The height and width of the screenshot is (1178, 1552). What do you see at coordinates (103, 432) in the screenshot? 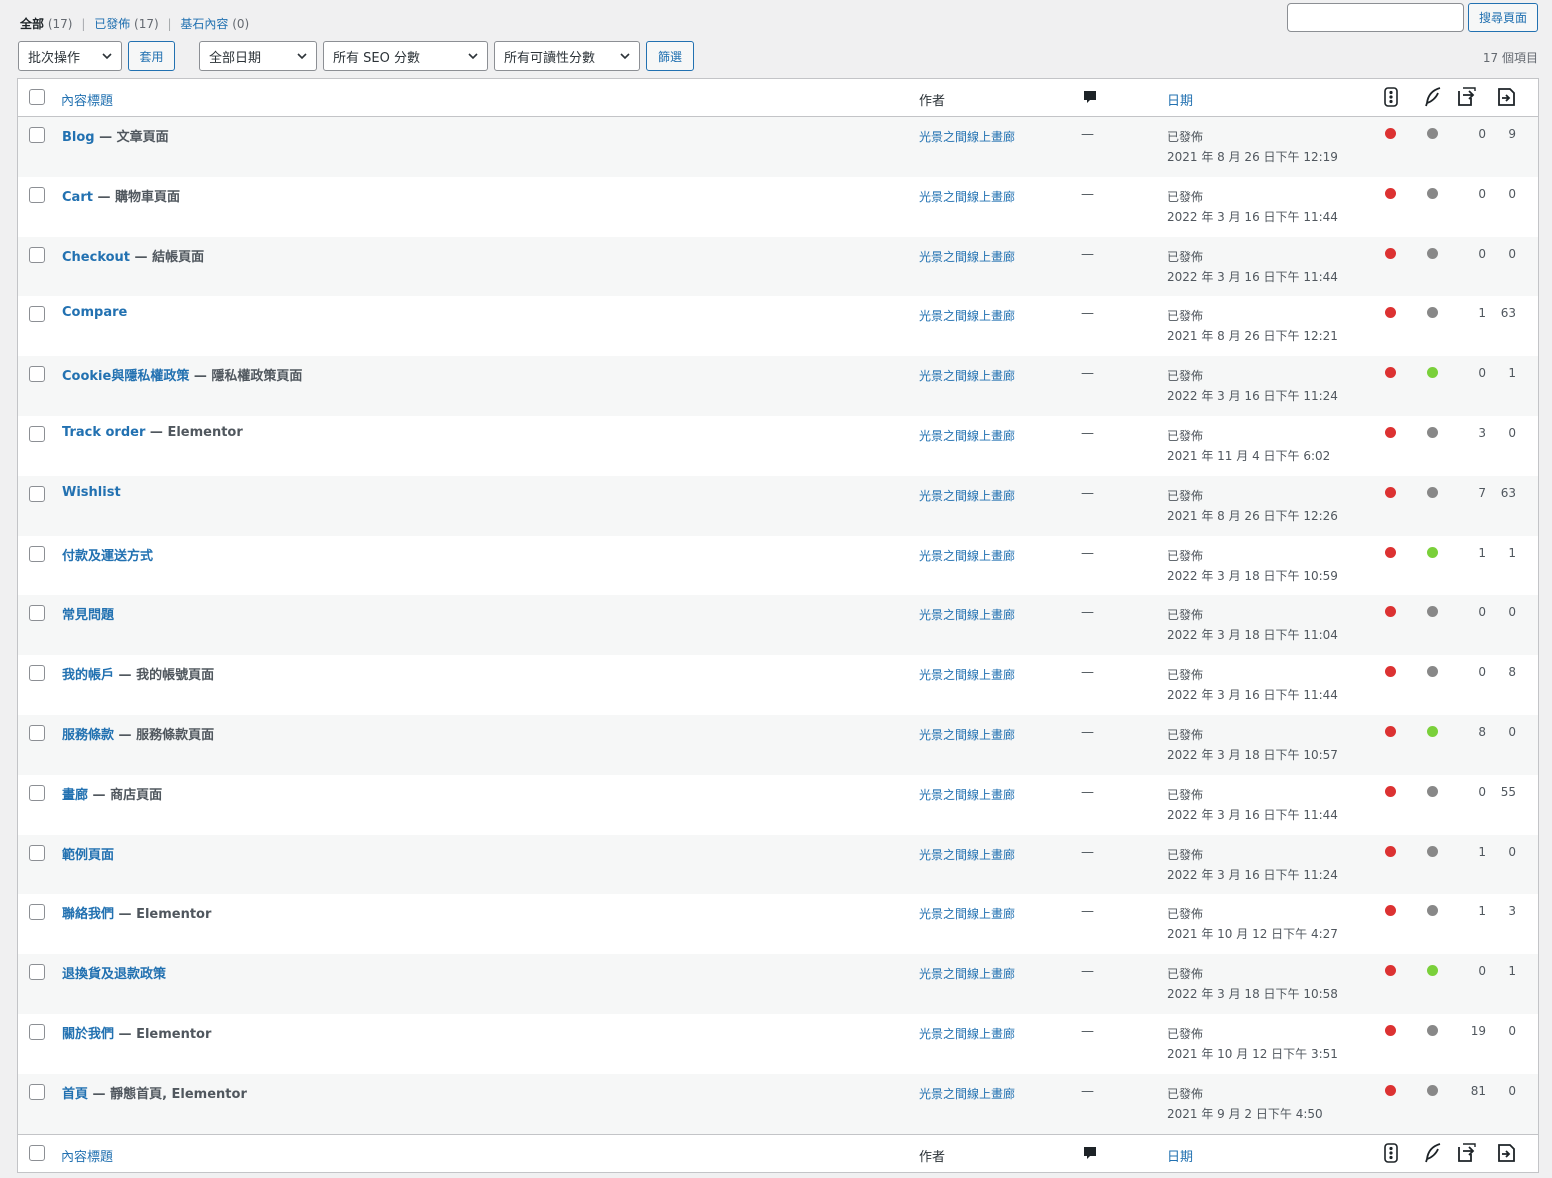
I see `row-title-link: Track order` at bounding box center [103, 432].